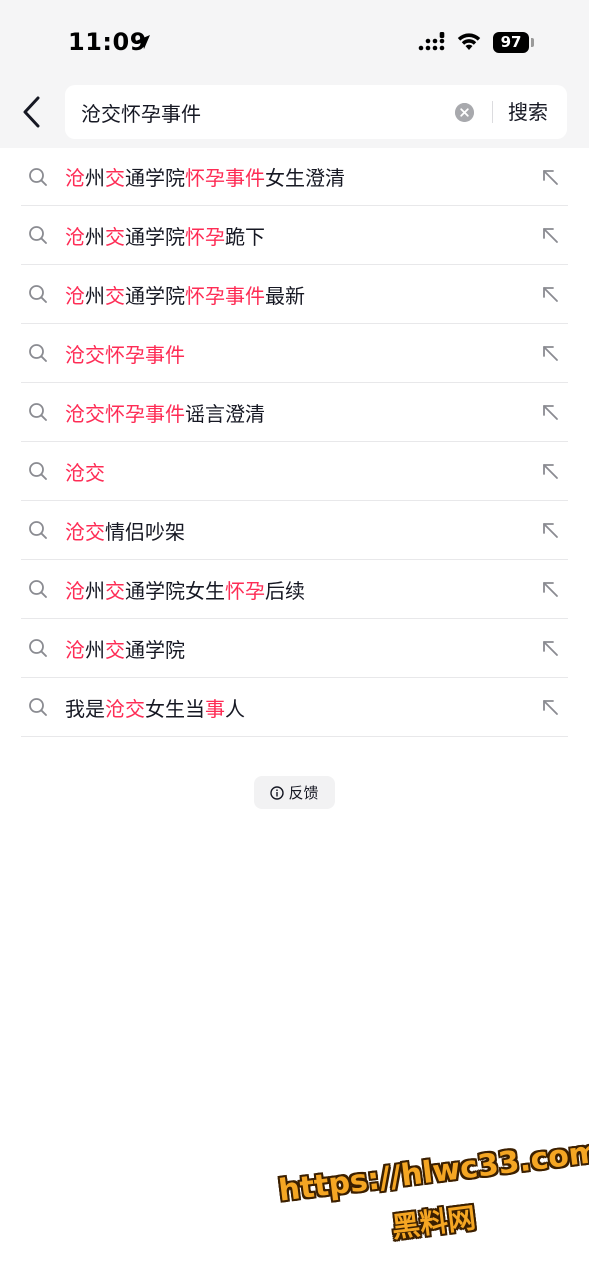 The height and width of the screenshot is (1280, 589). I want to click on feedback-button: 反馈, so click(294, 792).